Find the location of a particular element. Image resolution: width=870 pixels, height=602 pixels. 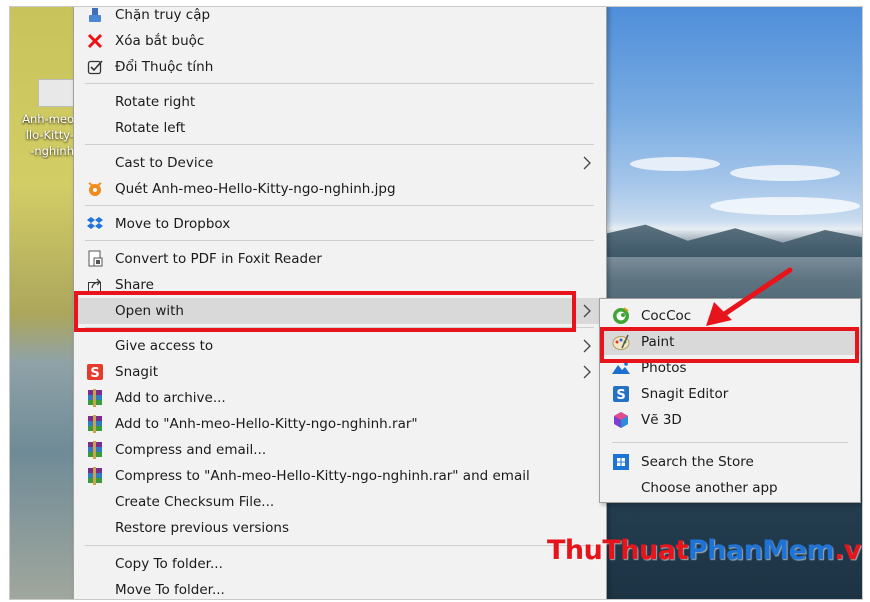

submenu-separator is located at coordinates (730, 442).